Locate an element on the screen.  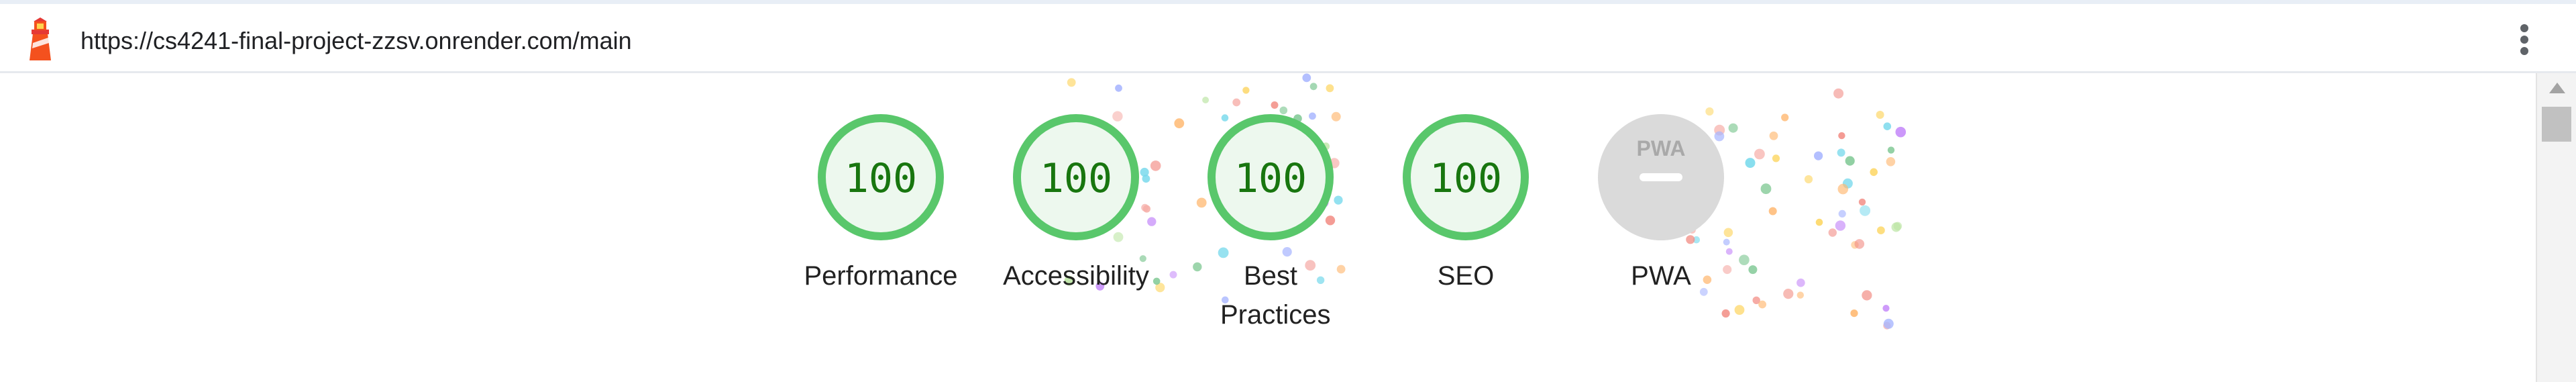
gauge-pwa-label: PWA is located at coordinates (1661, 276).